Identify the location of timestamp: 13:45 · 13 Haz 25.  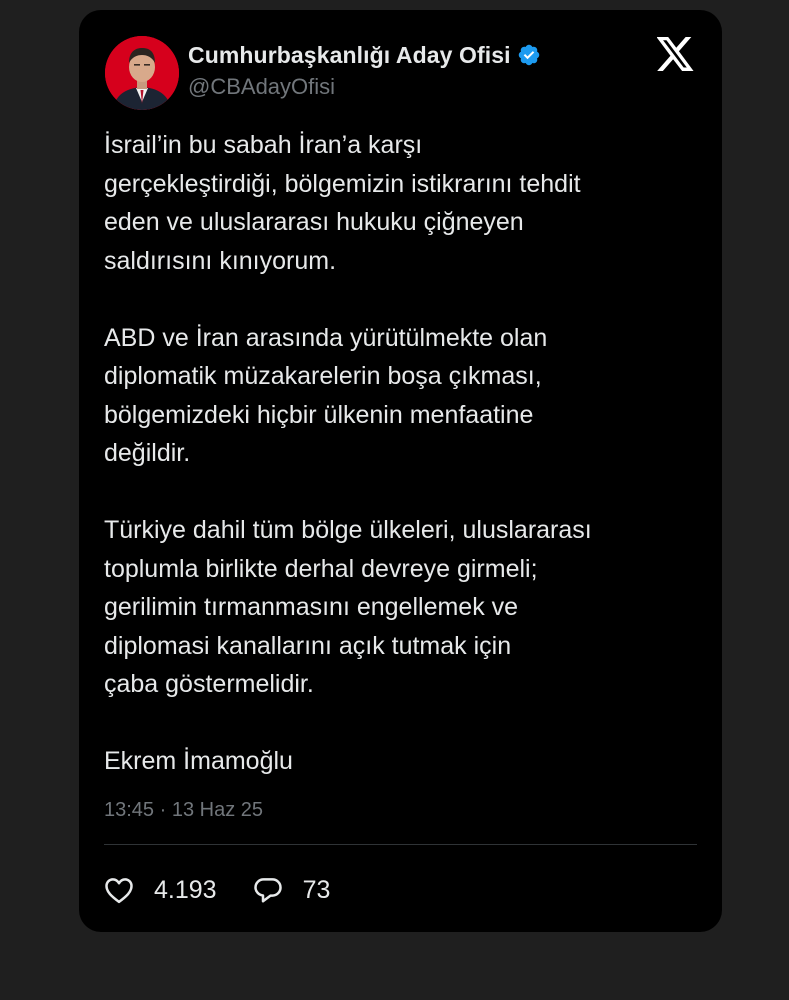
(183, 810).